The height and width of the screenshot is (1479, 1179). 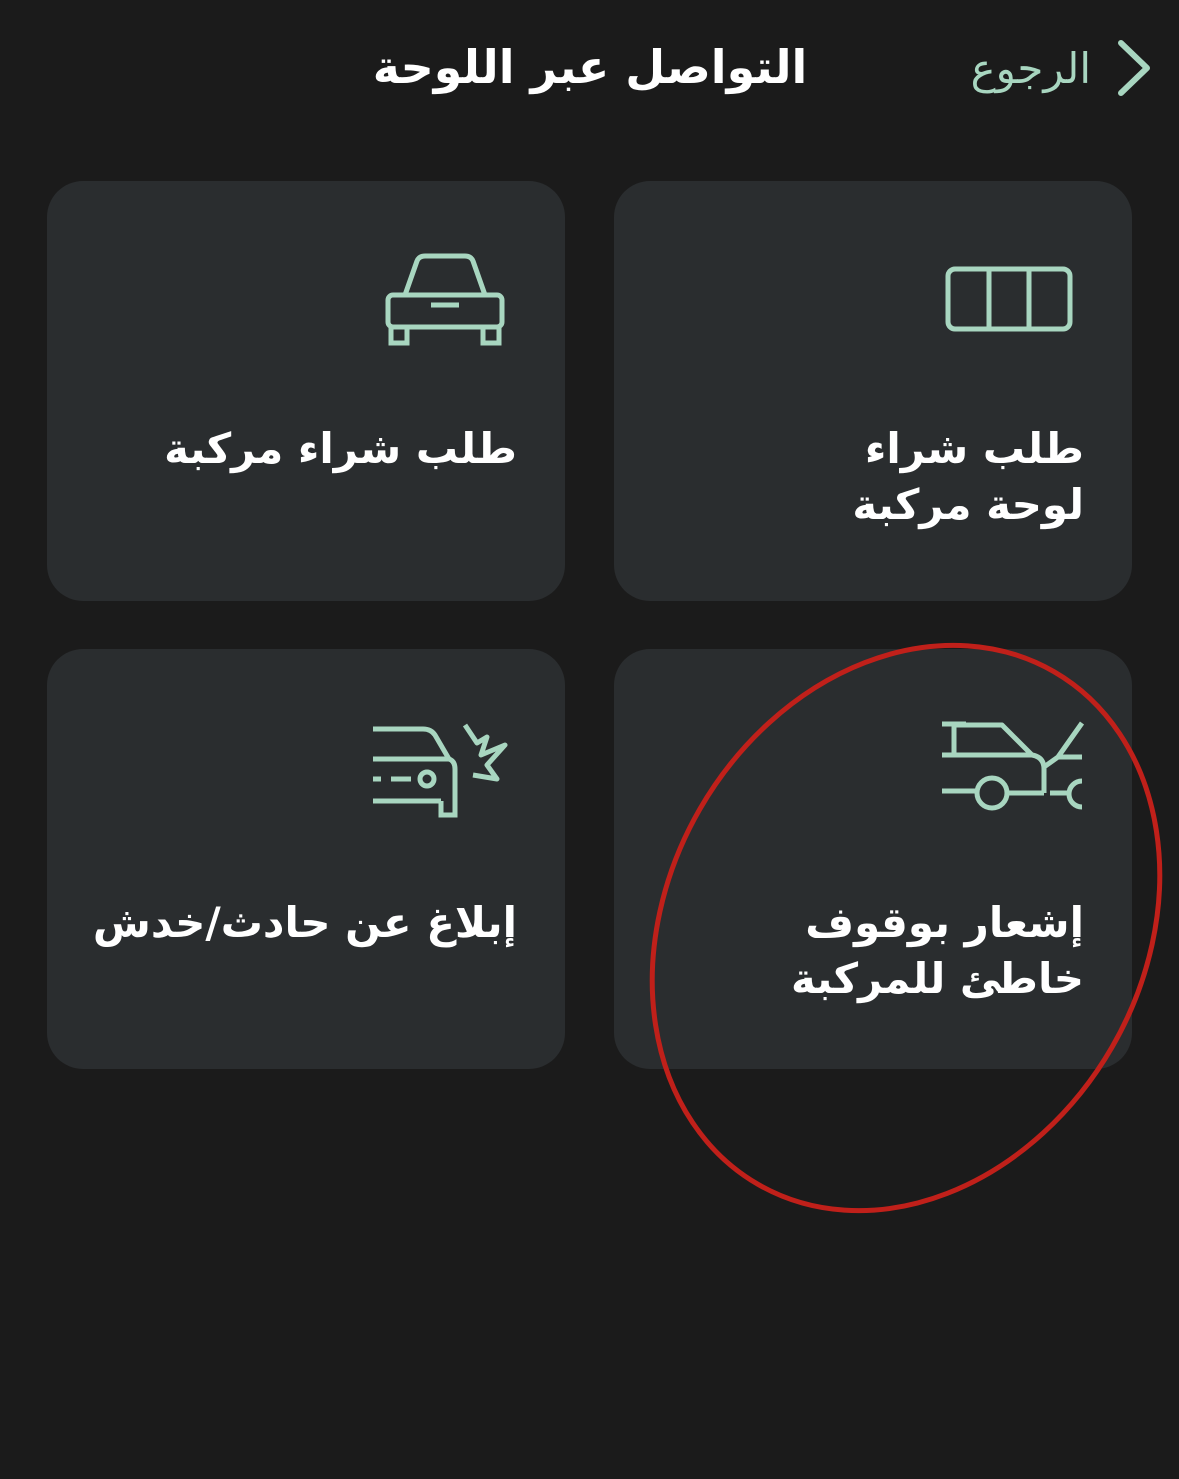 I want to click on license-plate-icon, so click(x=1009, y=299).